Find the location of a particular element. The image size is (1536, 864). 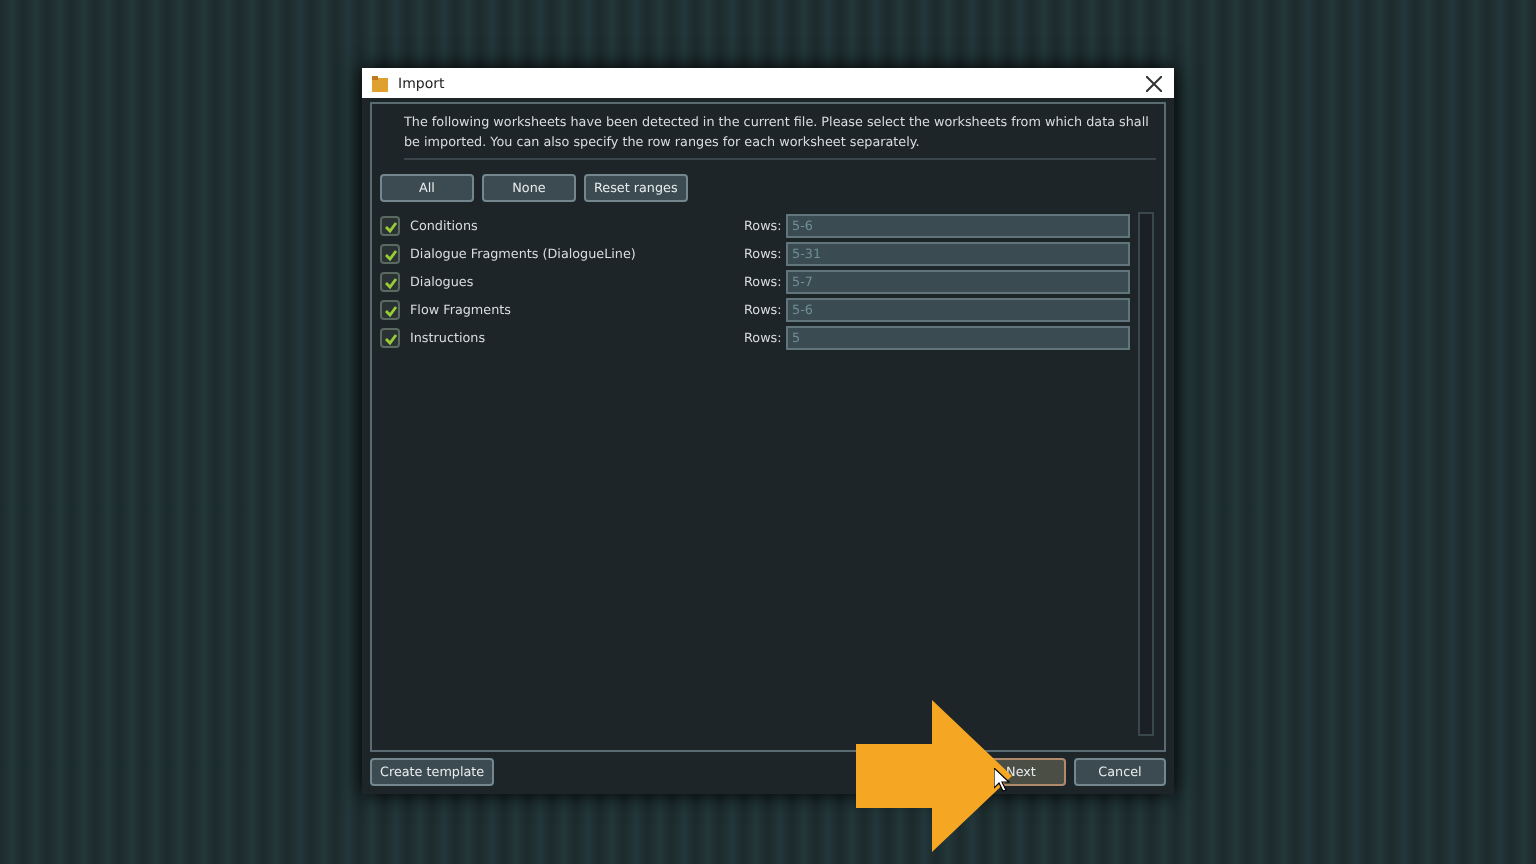

cursor-icon is located at coordinates (1002, 780).